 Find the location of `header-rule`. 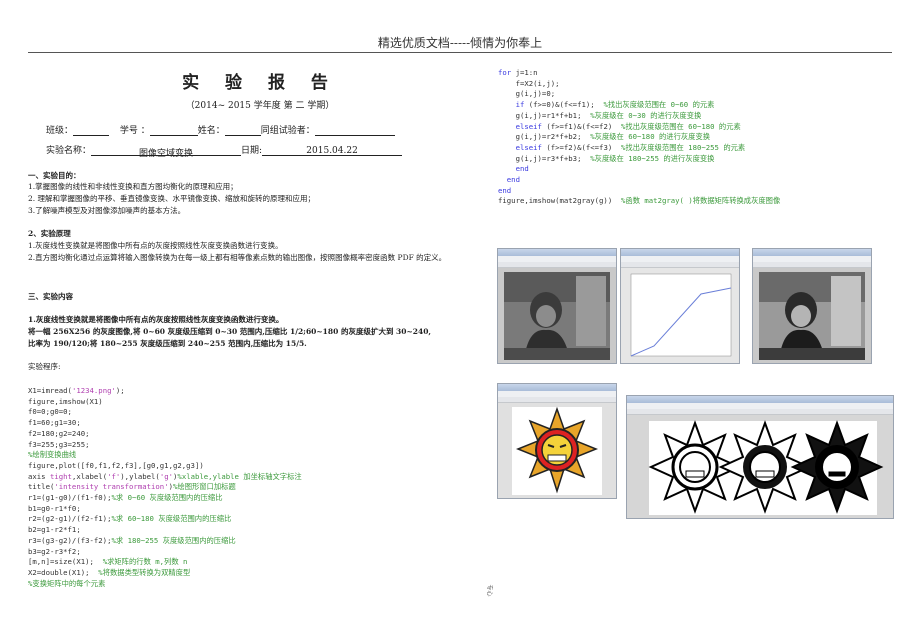

header-rule is located at coordinates (460, 52).